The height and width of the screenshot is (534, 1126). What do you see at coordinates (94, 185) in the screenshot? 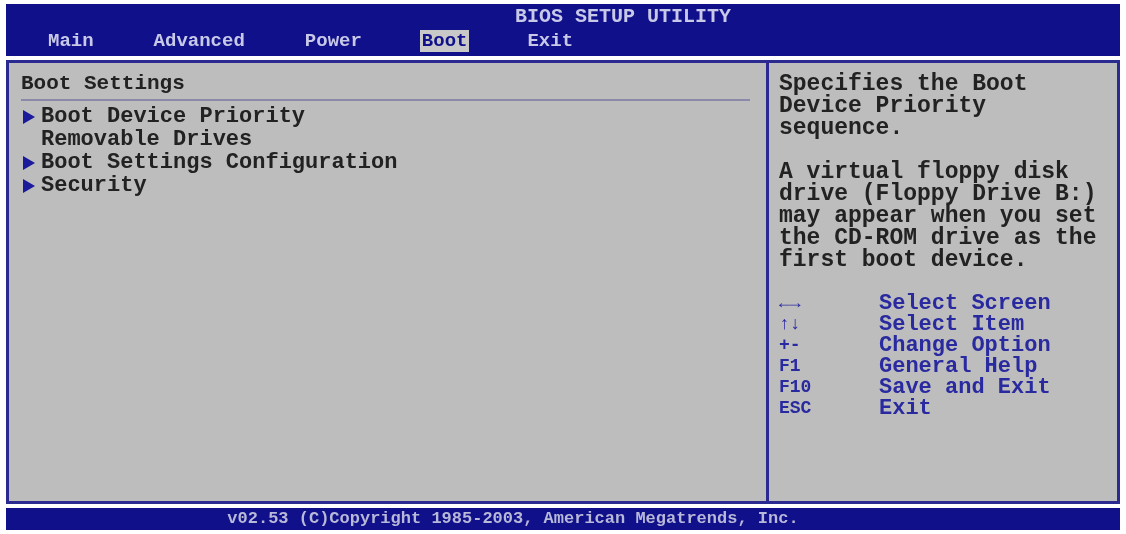
I see `menu-item: Security` at bounding box center [94, 185].